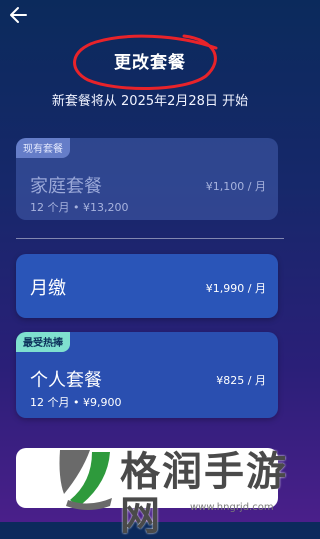  Describe the element at coordinates (66, 186) in the screenshot. I see `current-plan-name: 家庭套餐` at that location.